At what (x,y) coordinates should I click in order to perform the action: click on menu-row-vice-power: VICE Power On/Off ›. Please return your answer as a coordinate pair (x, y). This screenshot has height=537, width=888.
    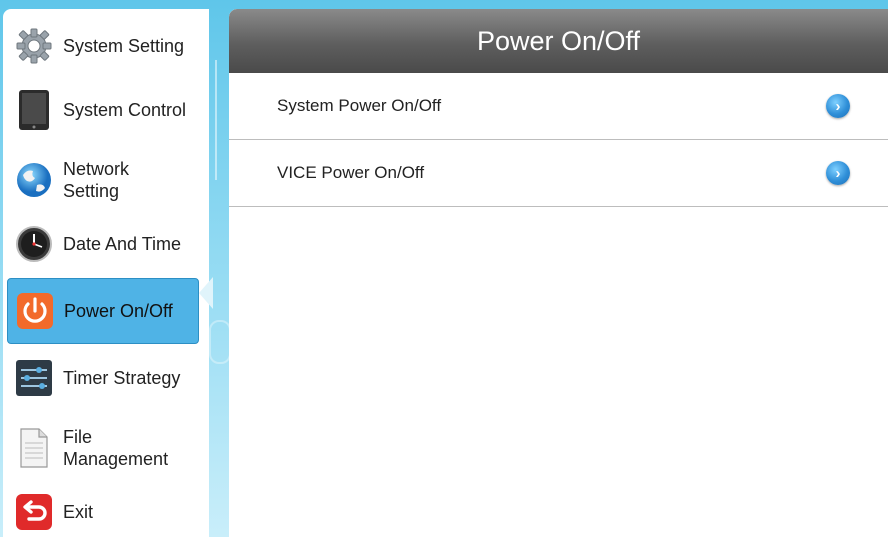
    Looking at the image, I should click on (558, 173).